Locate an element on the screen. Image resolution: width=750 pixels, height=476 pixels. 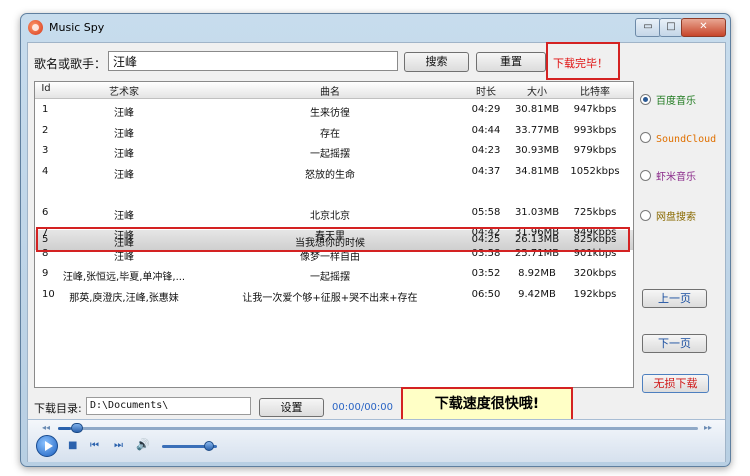
cell-bitrate: 320kbps is located at coordinates (595, 273).